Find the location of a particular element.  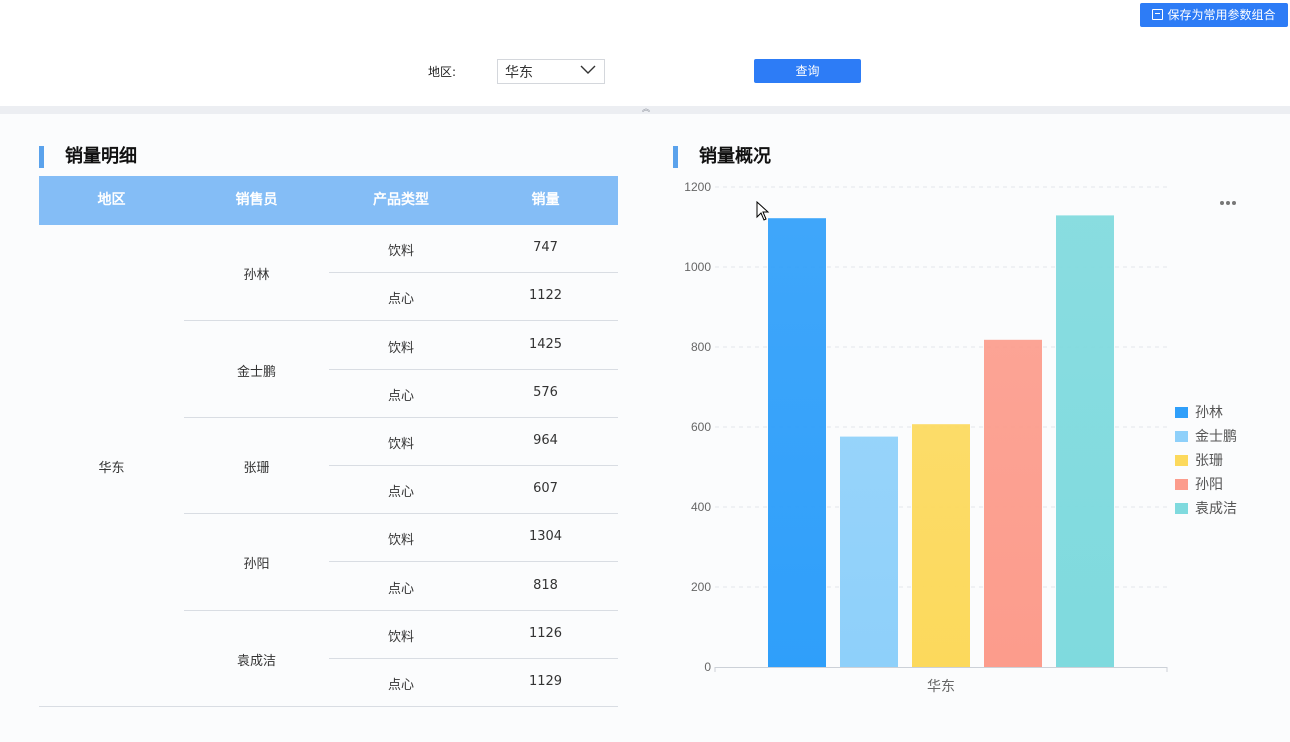

cell-sales: 1126 is located at coordinates (545, 633).